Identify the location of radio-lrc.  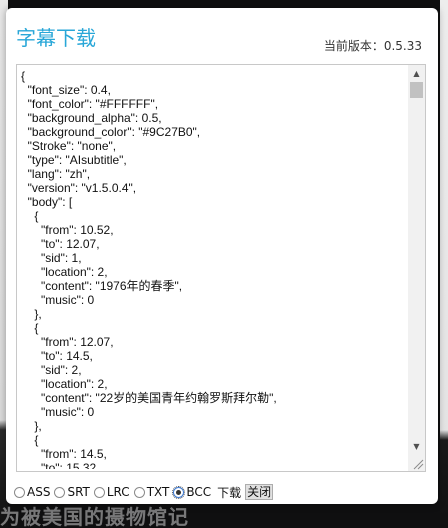
(99, 492).